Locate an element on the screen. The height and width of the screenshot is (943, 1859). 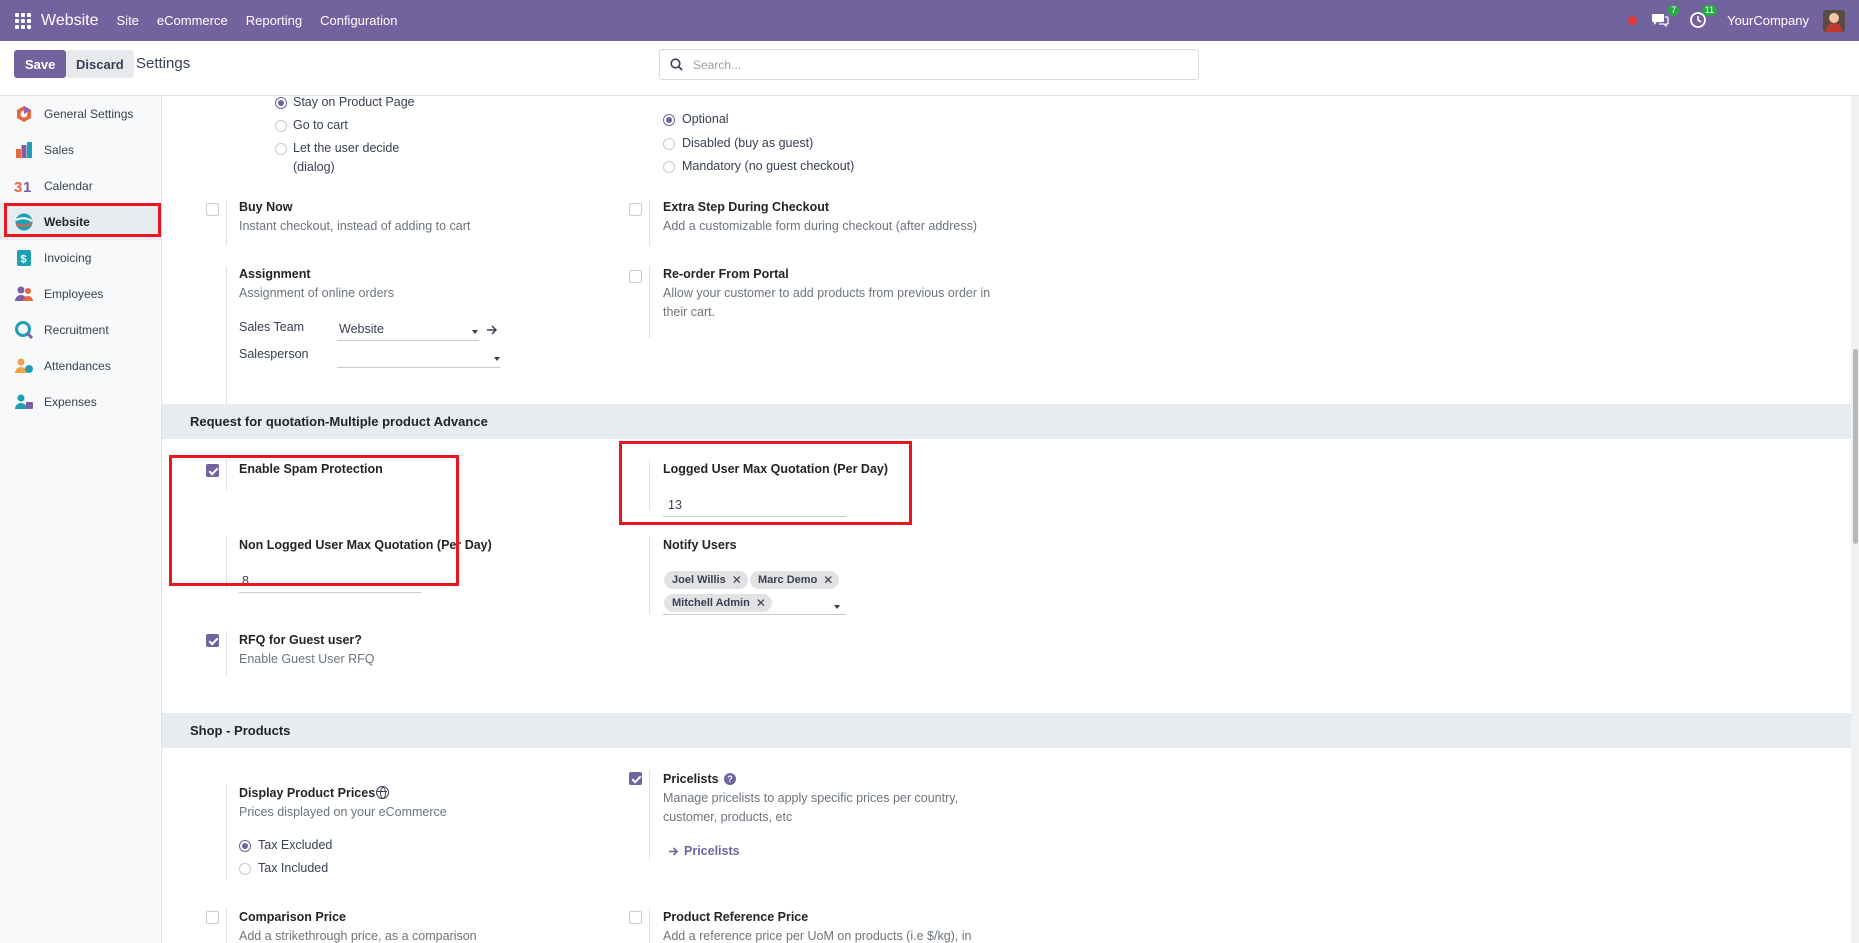
sidebar-item-label: Invoicing is located at coordinates (68, 258).